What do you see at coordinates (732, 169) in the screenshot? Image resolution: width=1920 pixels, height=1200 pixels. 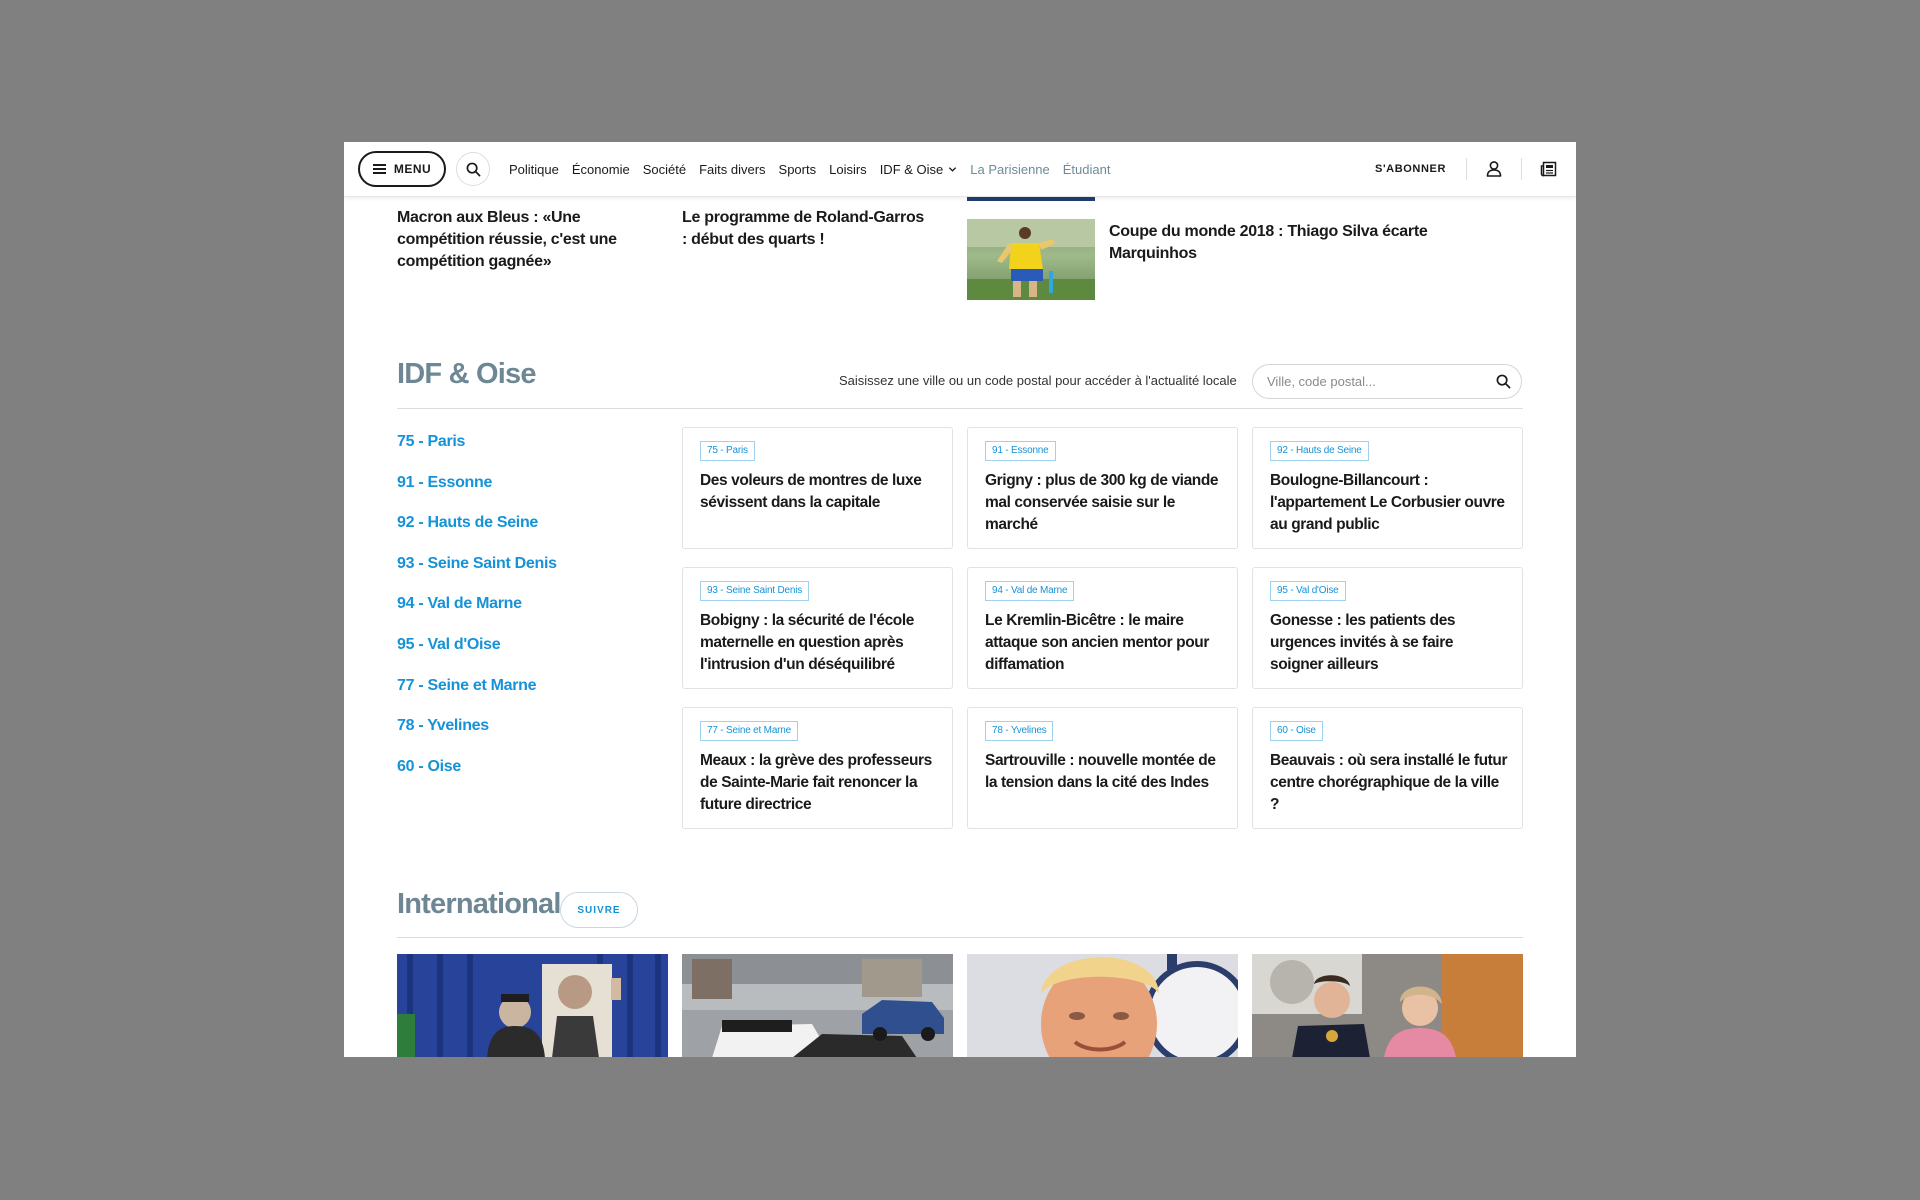 I see `nav-link-faits-divers: Faits divers` at bounding box center [732, 169].